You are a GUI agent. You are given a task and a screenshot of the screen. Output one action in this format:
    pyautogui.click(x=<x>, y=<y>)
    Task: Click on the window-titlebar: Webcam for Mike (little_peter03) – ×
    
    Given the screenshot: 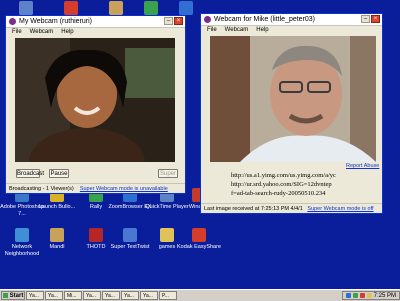 What is the action you would take?
    pyautogui.click(x=291, y=20)
    